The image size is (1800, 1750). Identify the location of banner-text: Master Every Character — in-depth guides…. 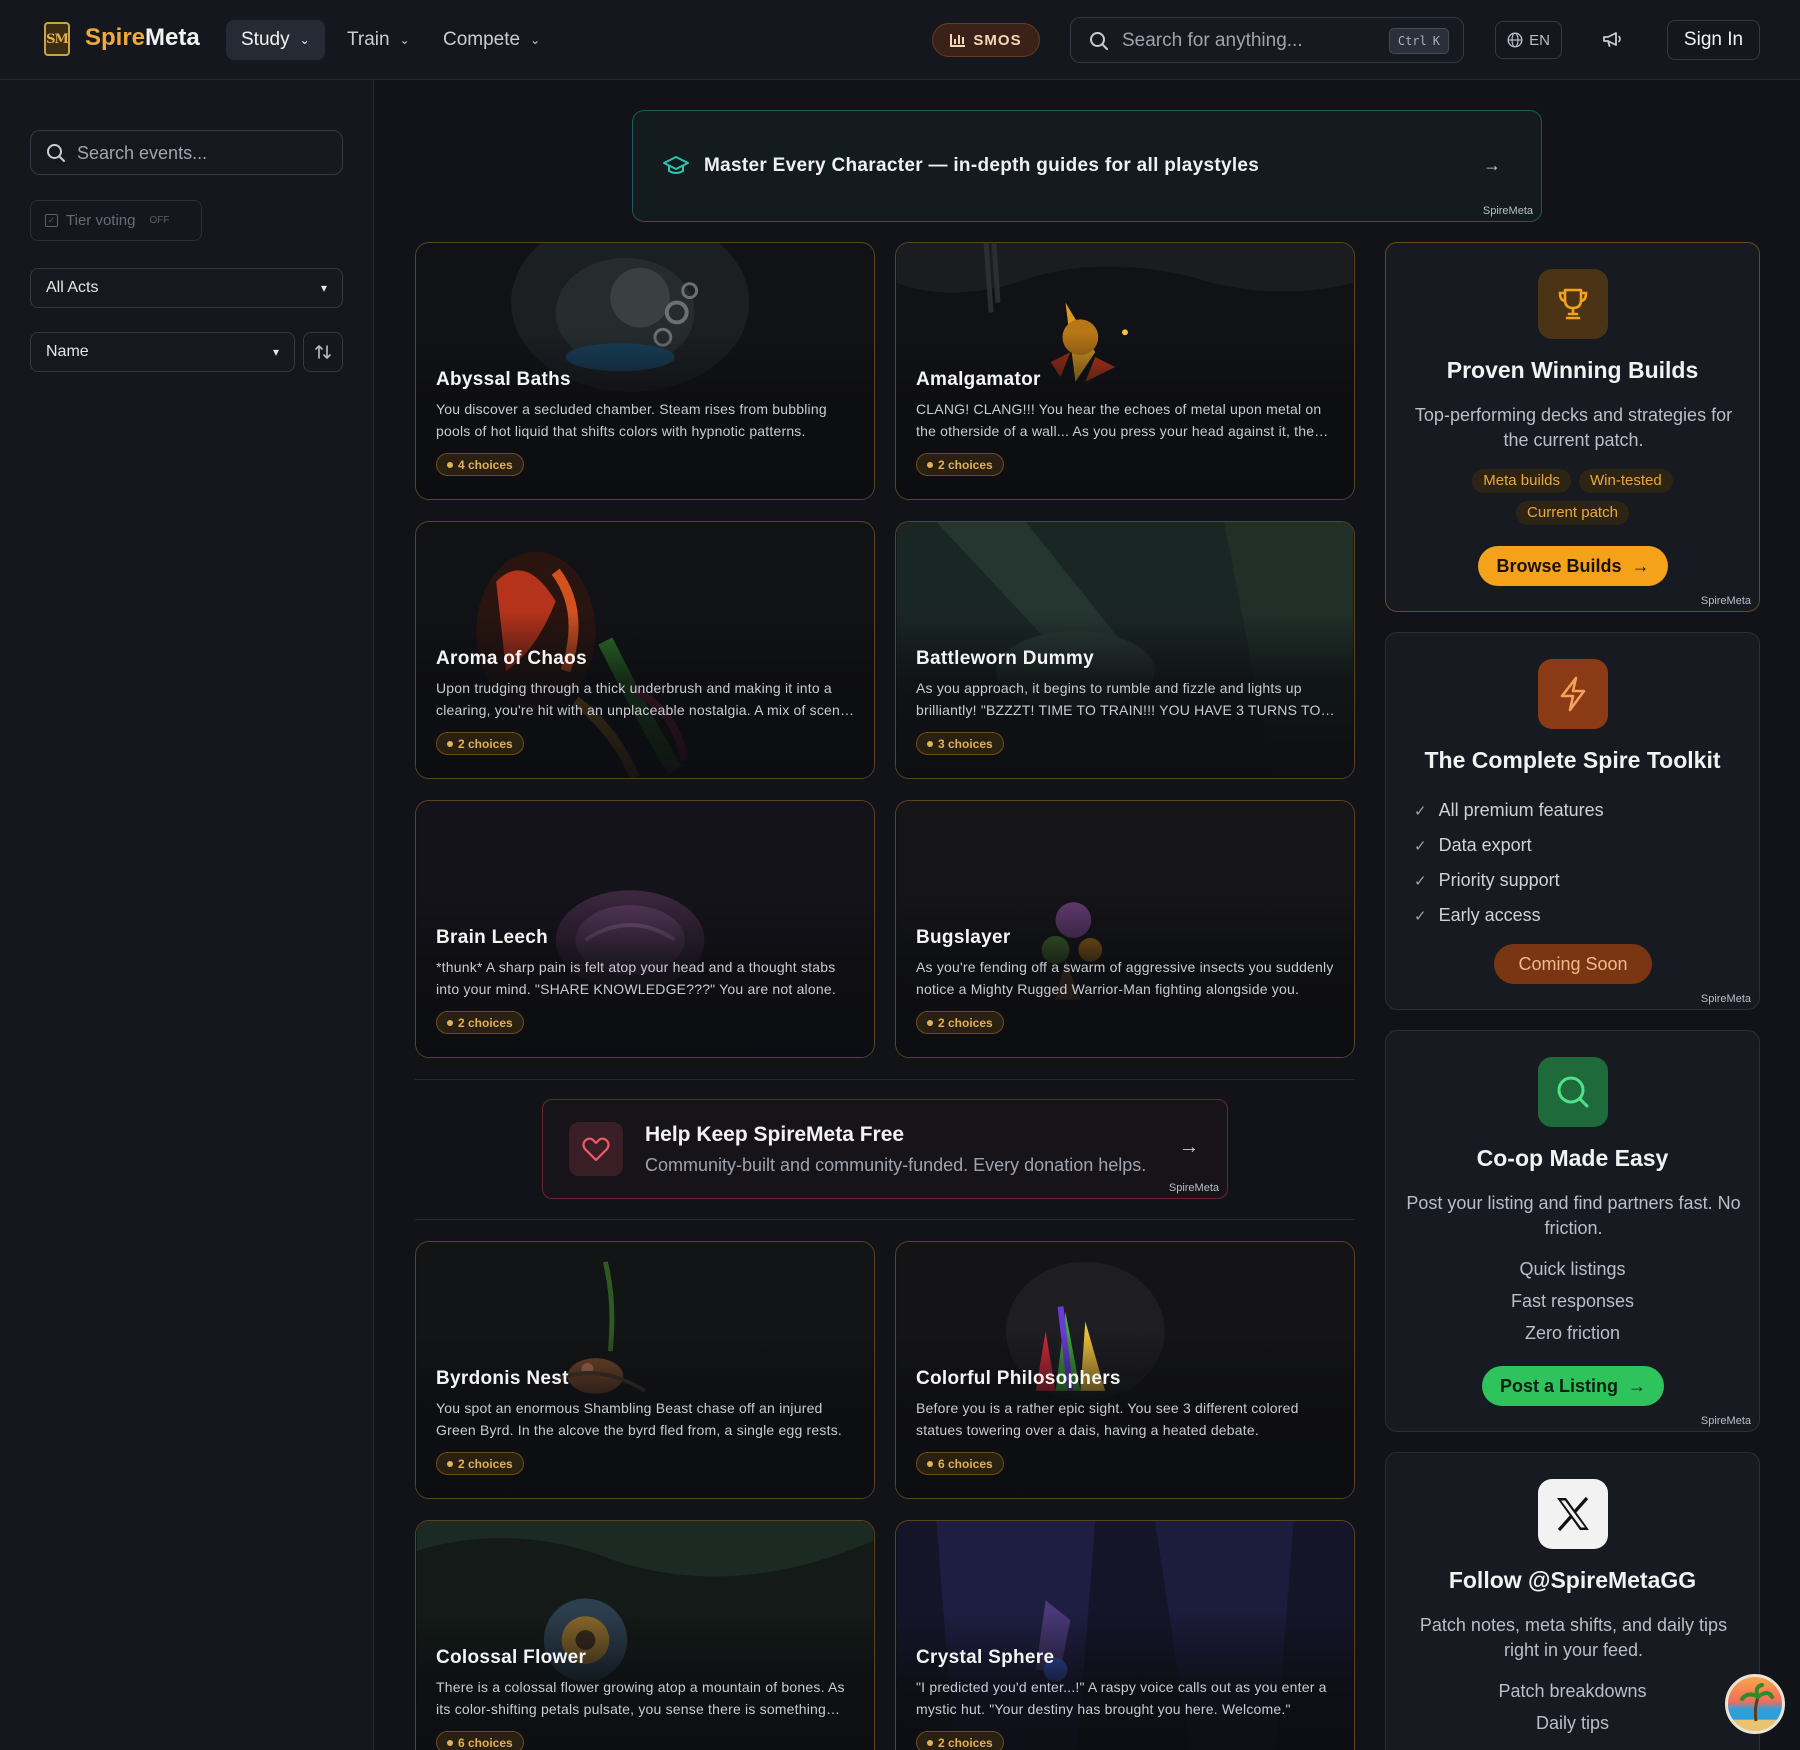
(982, 165).